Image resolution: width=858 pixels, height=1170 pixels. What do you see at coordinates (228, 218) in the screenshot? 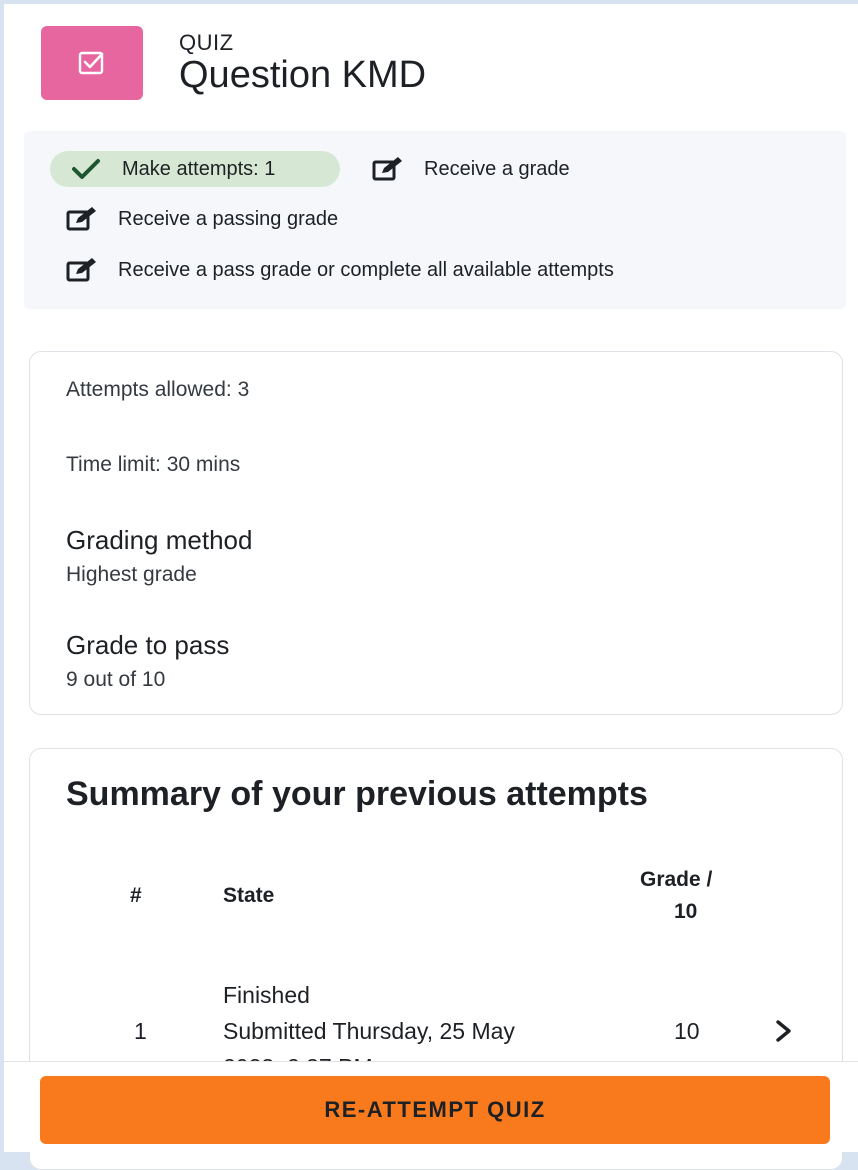
I see `condition-label: Receive a passing grade` at bounding box center [228, 218].